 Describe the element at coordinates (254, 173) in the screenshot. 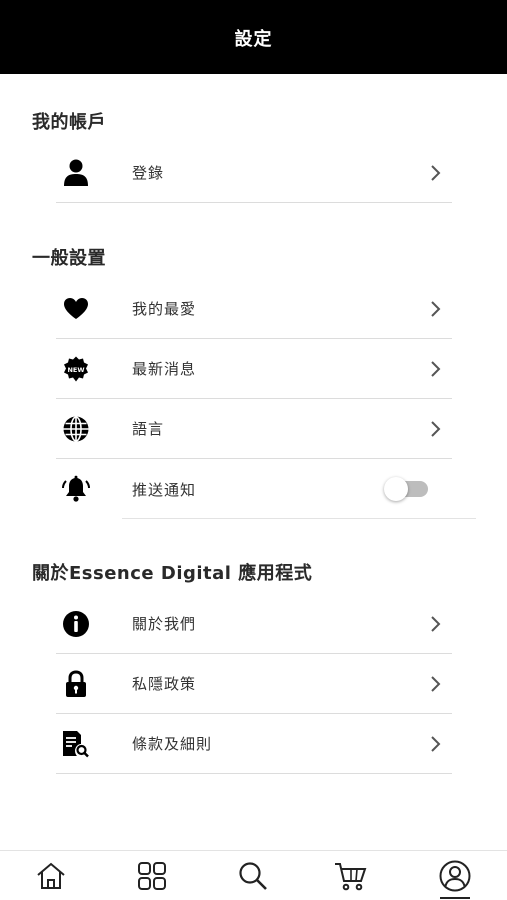

I see `login-row: 登錄` at that location.